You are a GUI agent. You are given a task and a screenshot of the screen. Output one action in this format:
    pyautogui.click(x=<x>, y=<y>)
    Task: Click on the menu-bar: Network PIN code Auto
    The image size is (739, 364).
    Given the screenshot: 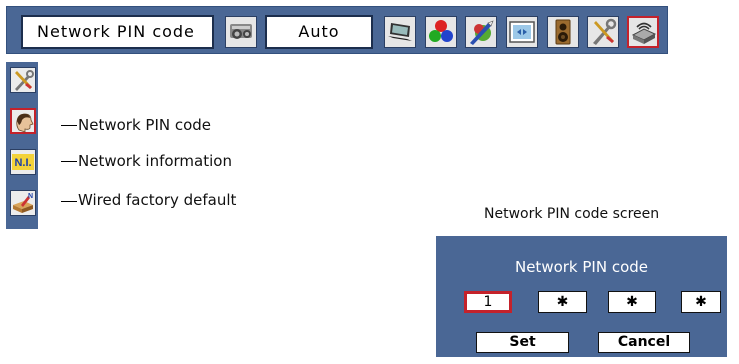 What is the action you would take?
    pyautogui.click(x=337, y=30)
    